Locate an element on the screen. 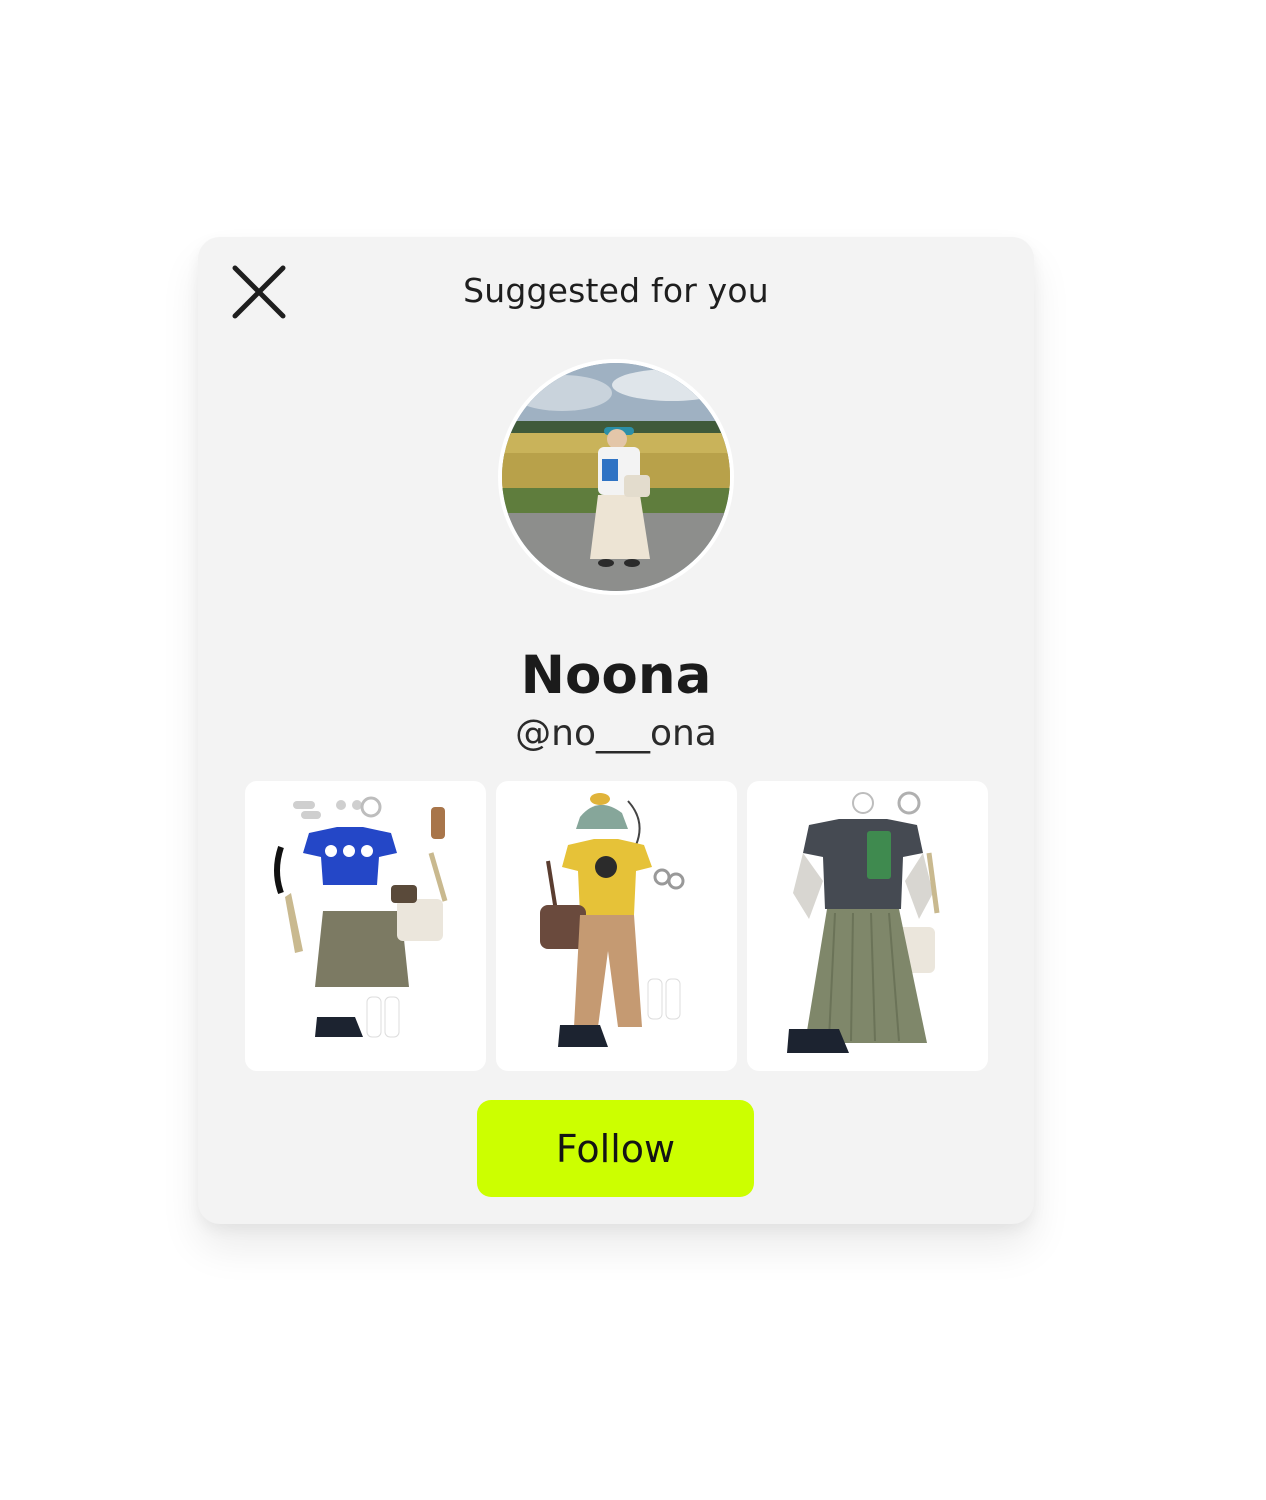  follow-button: Follow is located at coordinates (615, 1148).